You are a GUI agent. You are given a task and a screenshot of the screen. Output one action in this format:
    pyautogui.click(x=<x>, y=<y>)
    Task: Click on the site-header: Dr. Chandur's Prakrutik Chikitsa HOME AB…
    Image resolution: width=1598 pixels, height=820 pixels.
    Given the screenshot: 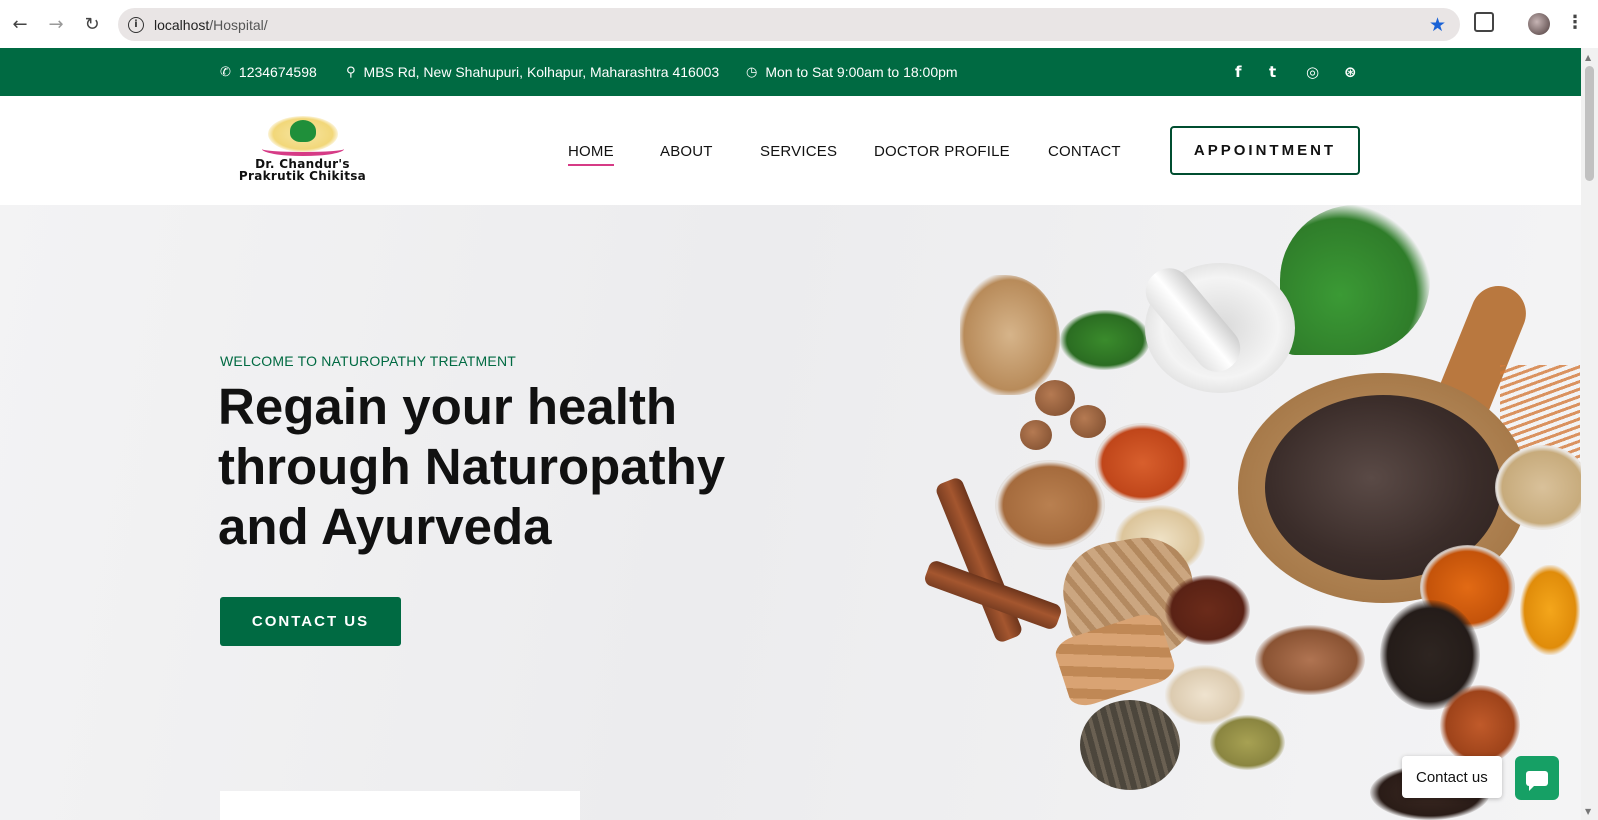 What is the action you would take?
    pyautogui.click(x=790, y=150)
    